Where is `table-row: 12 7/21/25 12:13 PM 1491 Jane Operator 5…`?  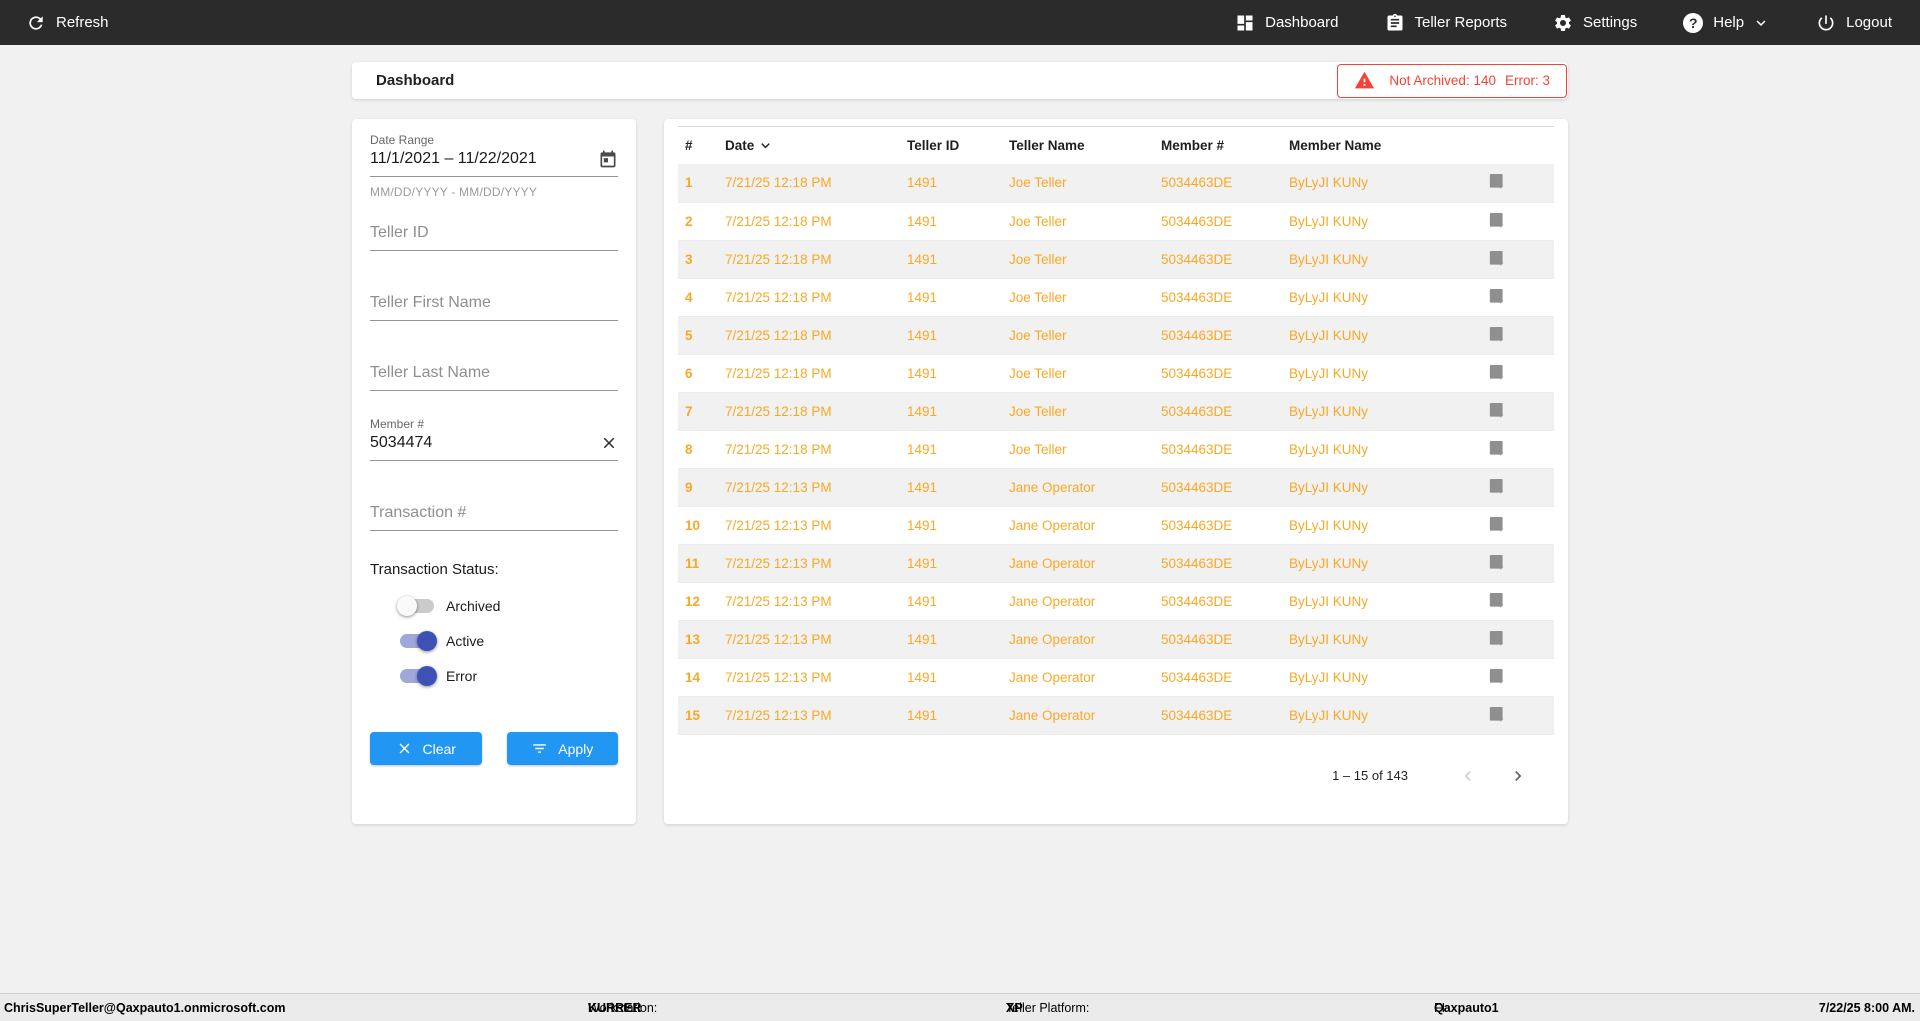
table-row: 12 7/21/25 12:13 PM 1491 Jane Operator 5… is located at coordinates (1116, 601).